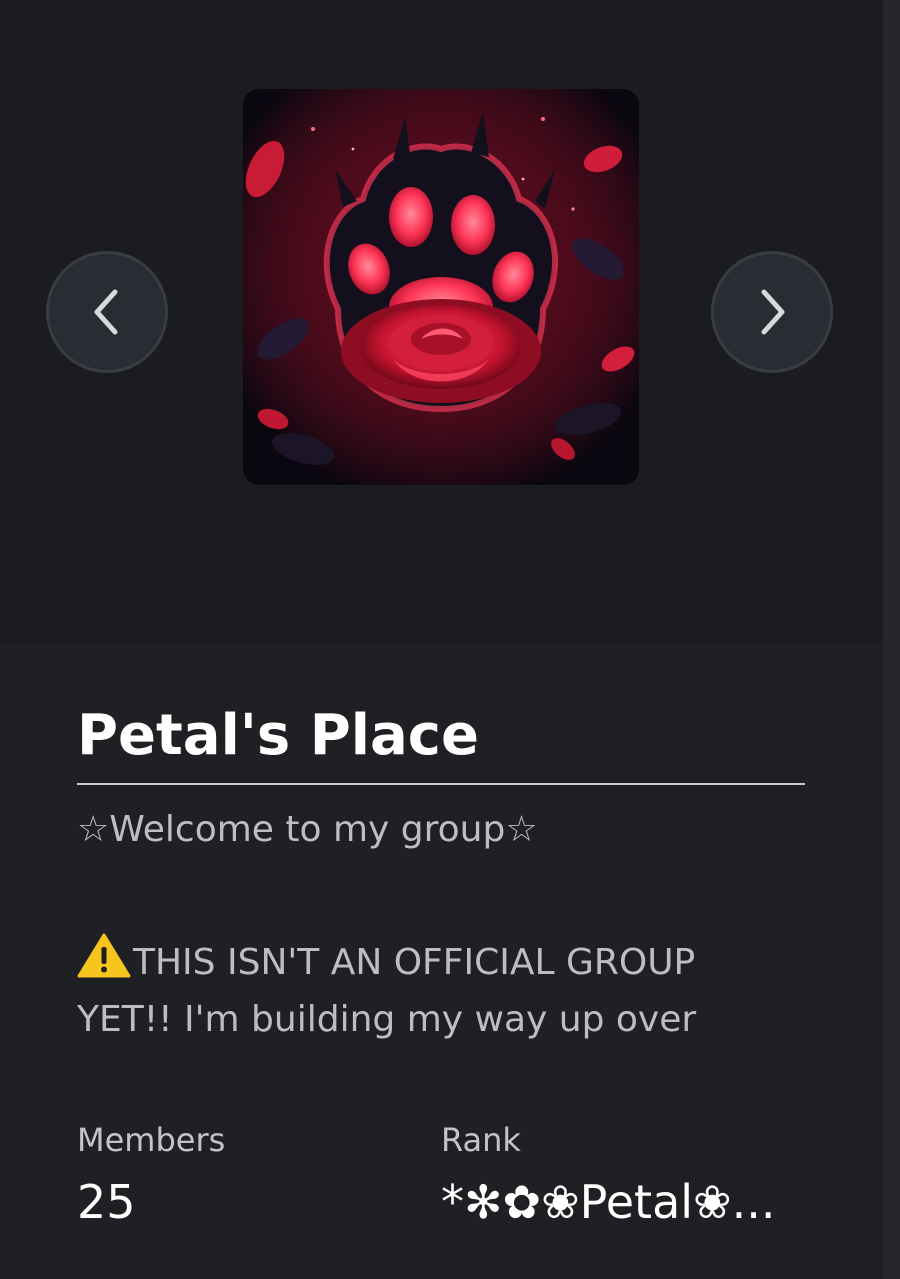 The height and width of the screenshot is (1279, 900). Describe the element at coordinates (481, 1140) in the screenshot. I see `rank-label: Rank` at that location.